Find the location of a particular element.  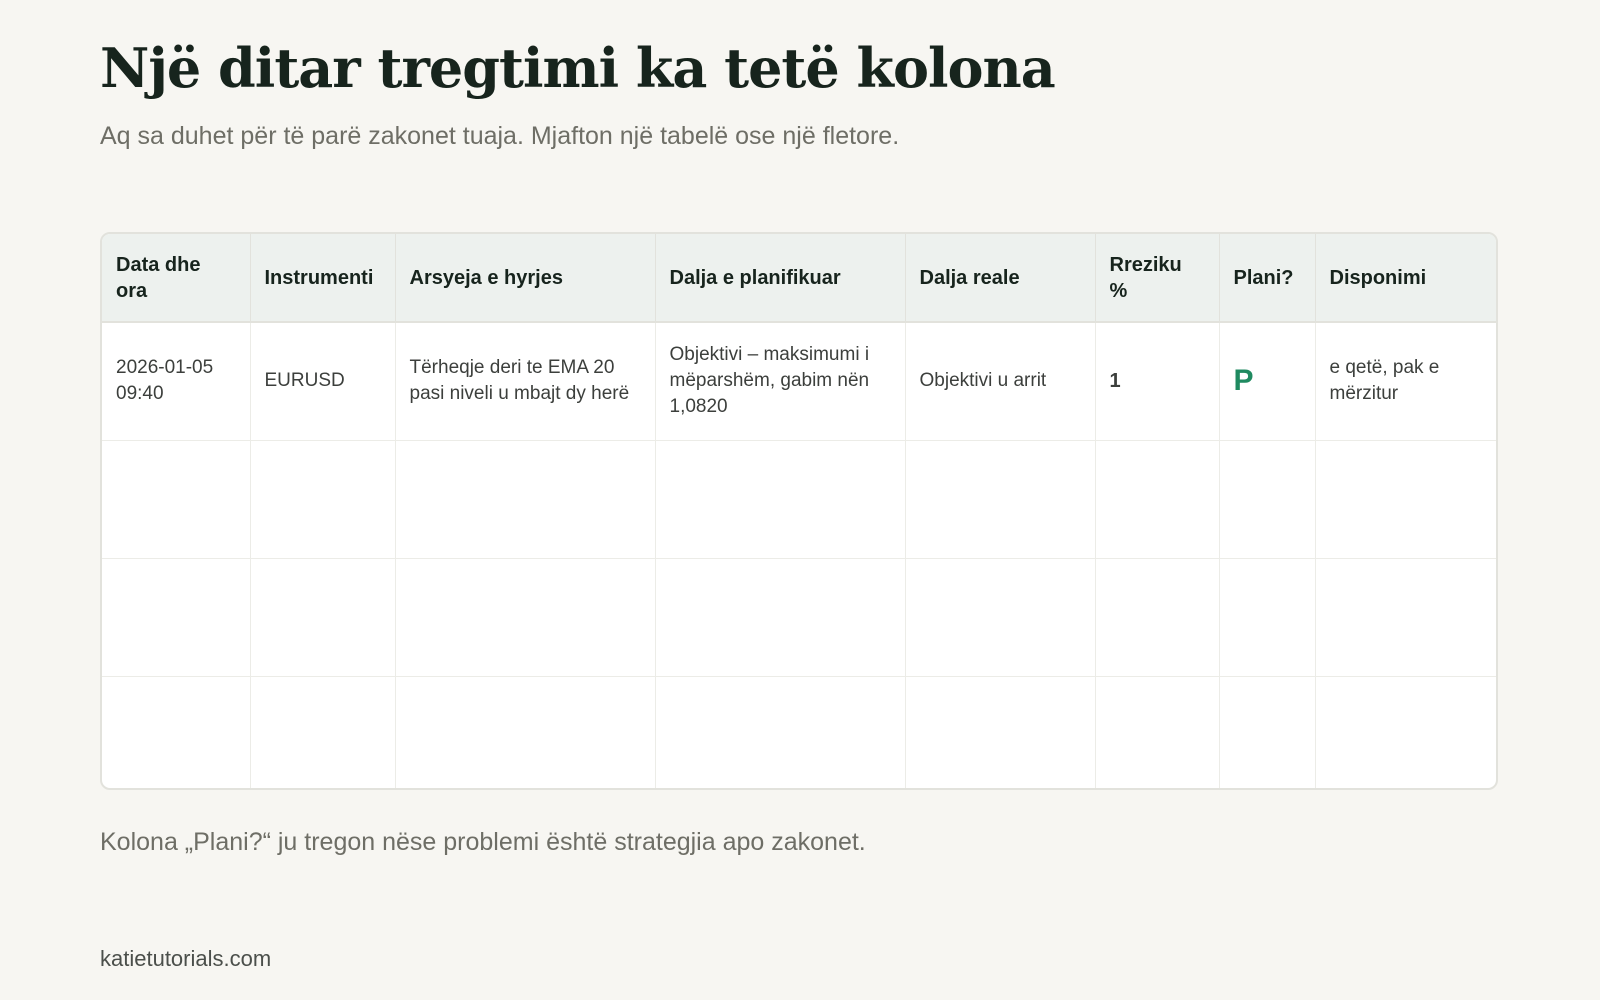

cell-risk-percent: 1 is located at coordinates (1157, 381).